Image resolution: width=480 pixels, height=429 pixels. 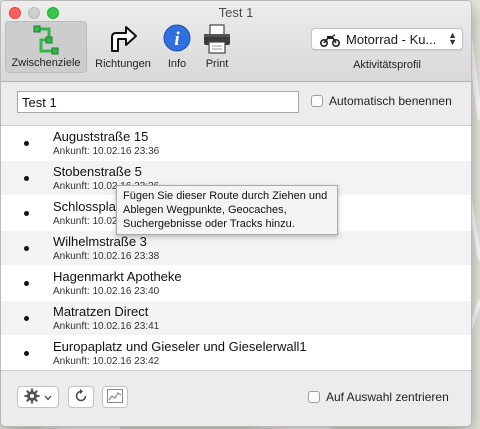 I want to click on route-name-input, so click(x=158, y=102).